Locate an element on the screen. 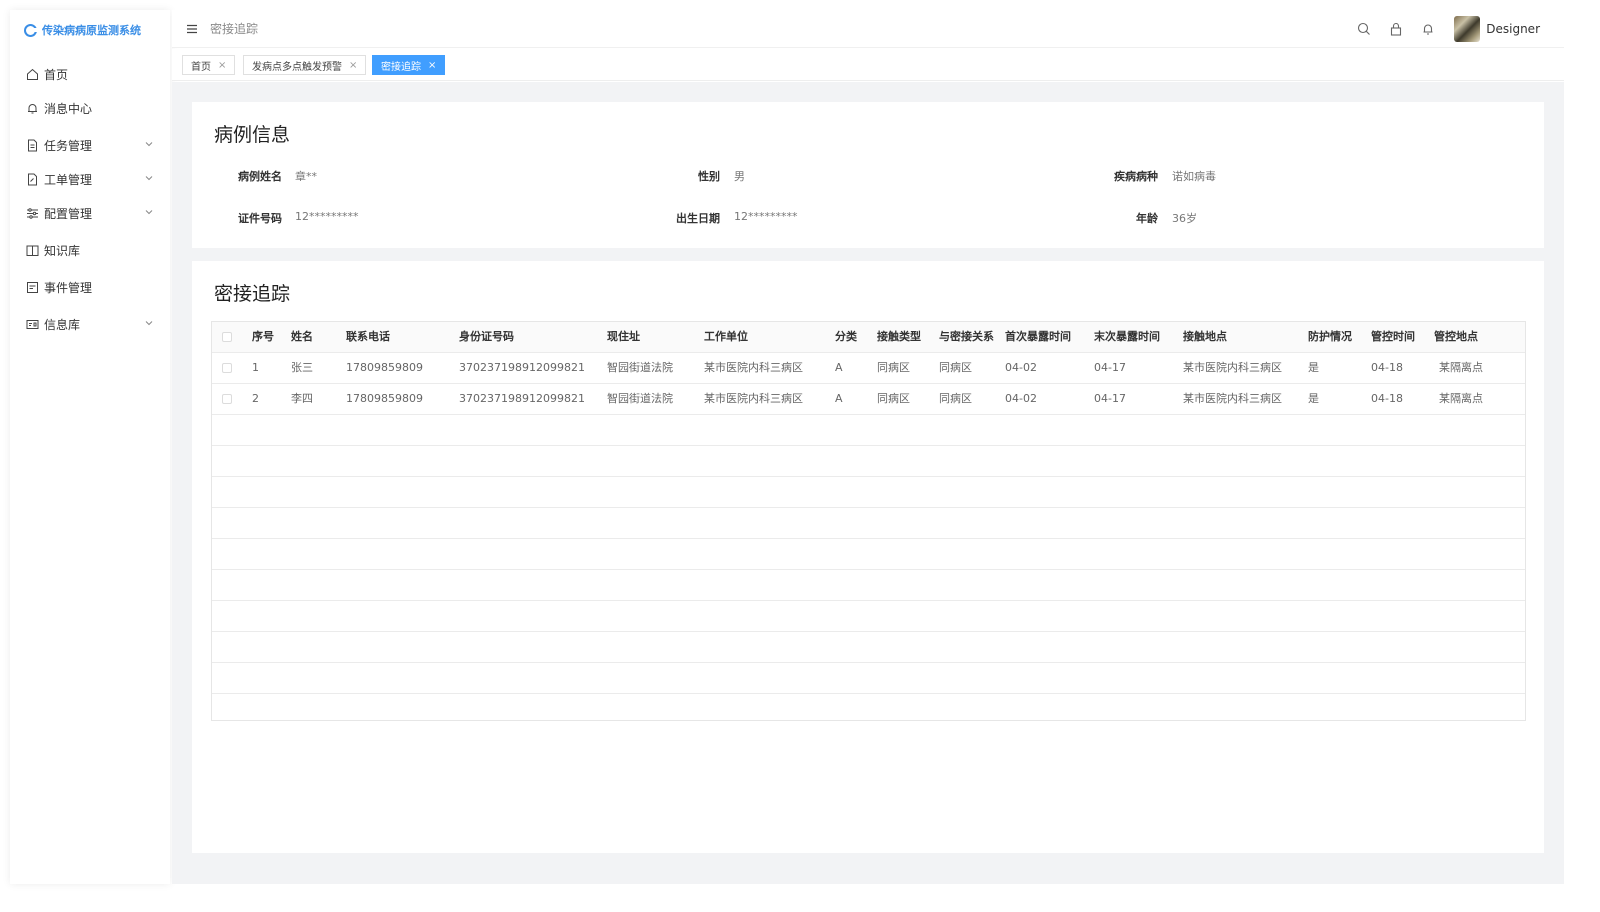  column-header: 姓名 is located at coordinates (302, 336).